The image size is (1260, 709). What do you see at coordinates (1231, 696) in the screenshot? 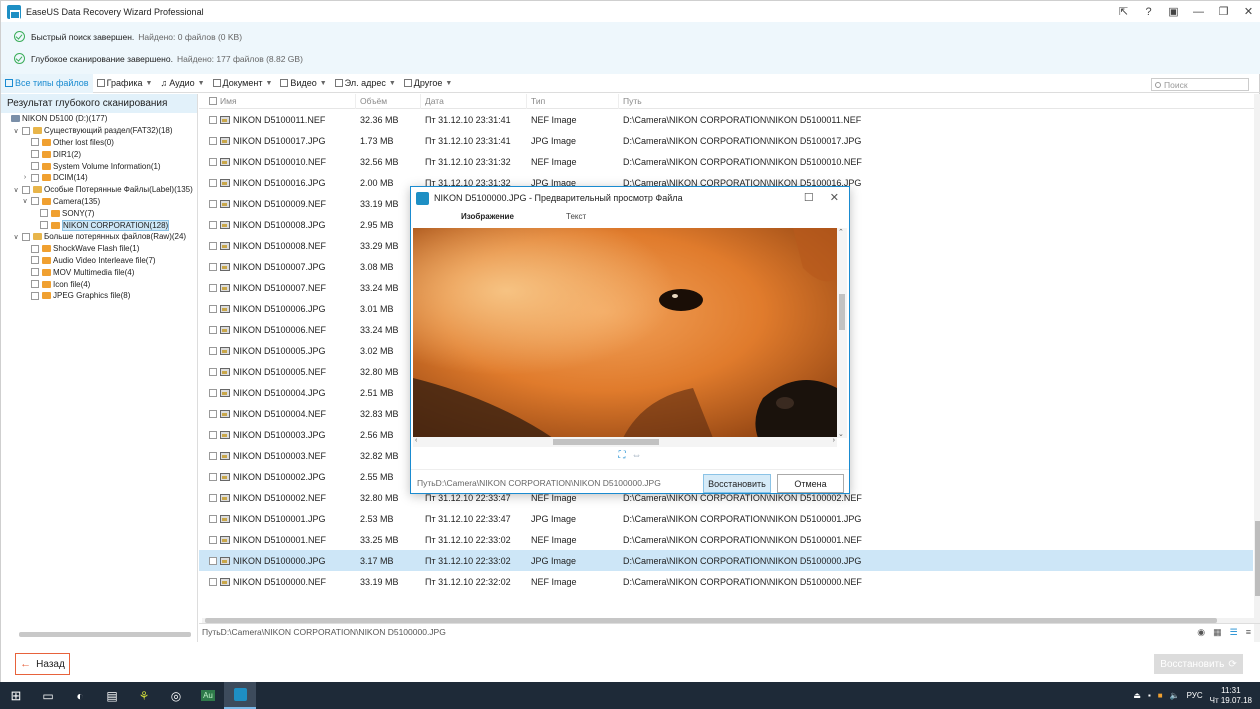
I see `clock: 11:31 Чт 19.07.18` at bounding box center [1231, 696].